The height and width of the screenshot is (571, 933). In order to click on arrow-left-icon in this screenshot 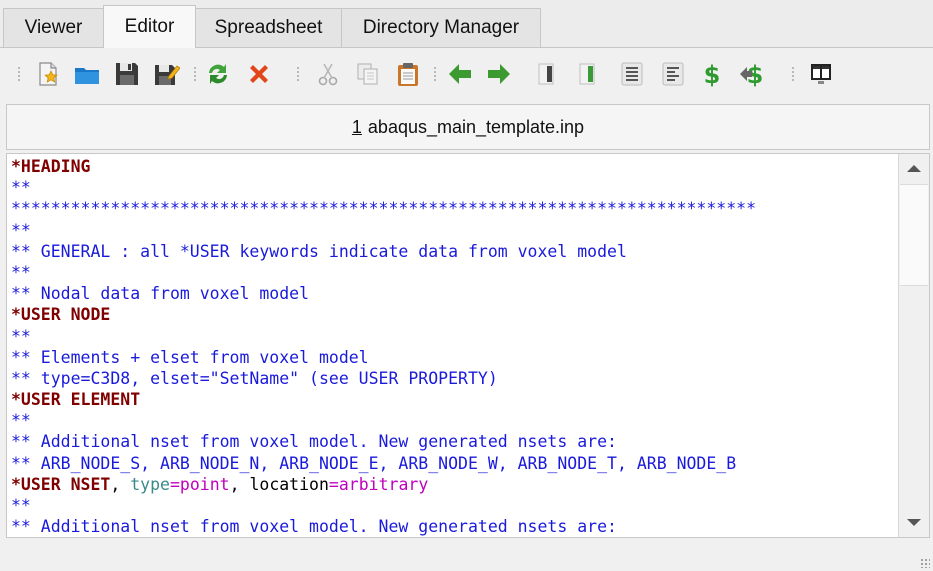, I will do `click(460, 74)`.